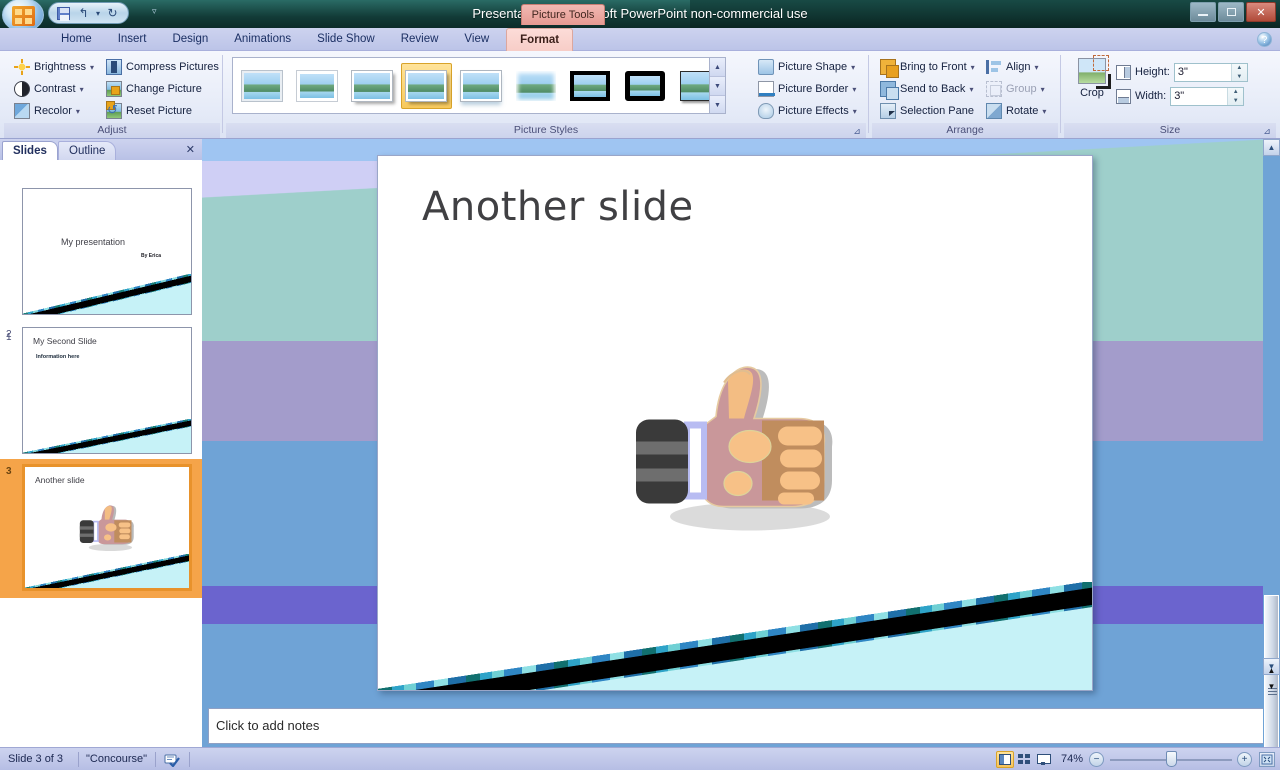 Image resolution: width=1280 pixels, height=770 pixels. Describe the element at coordinates (1267, 759) in the screenshot. I see `fit-slide-to-window-button` at that location.